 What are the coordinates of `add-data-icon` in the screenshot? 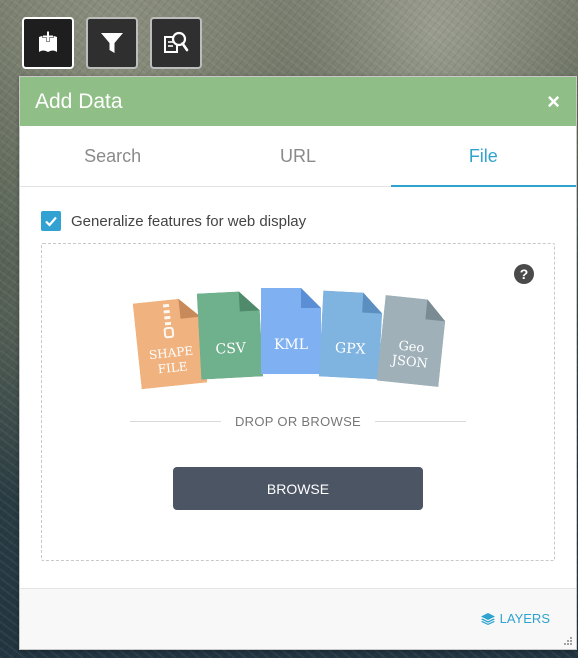 It's located at (48, 41).